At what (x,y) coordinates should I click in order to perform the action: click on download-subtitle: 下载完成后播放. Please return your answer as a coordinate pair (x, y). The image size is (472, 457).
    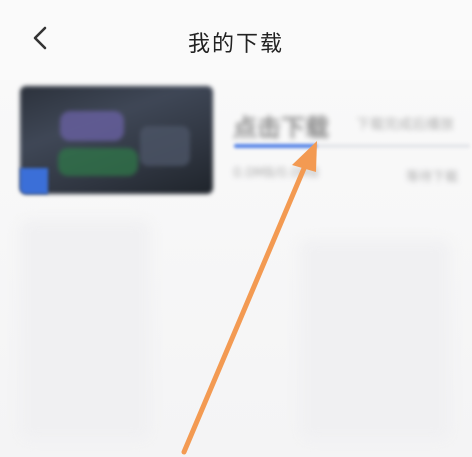
    Looking at the image, I should click on (405, 125).